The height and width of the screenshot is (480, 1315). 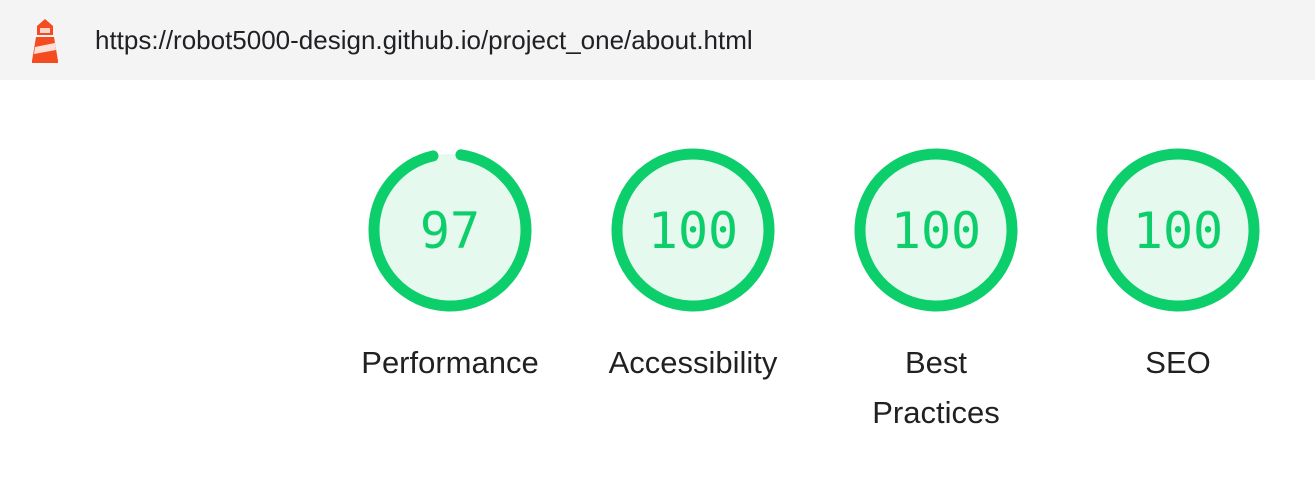 I want to click on score-ring-accessibility: 100, so click(x=693, y=230).